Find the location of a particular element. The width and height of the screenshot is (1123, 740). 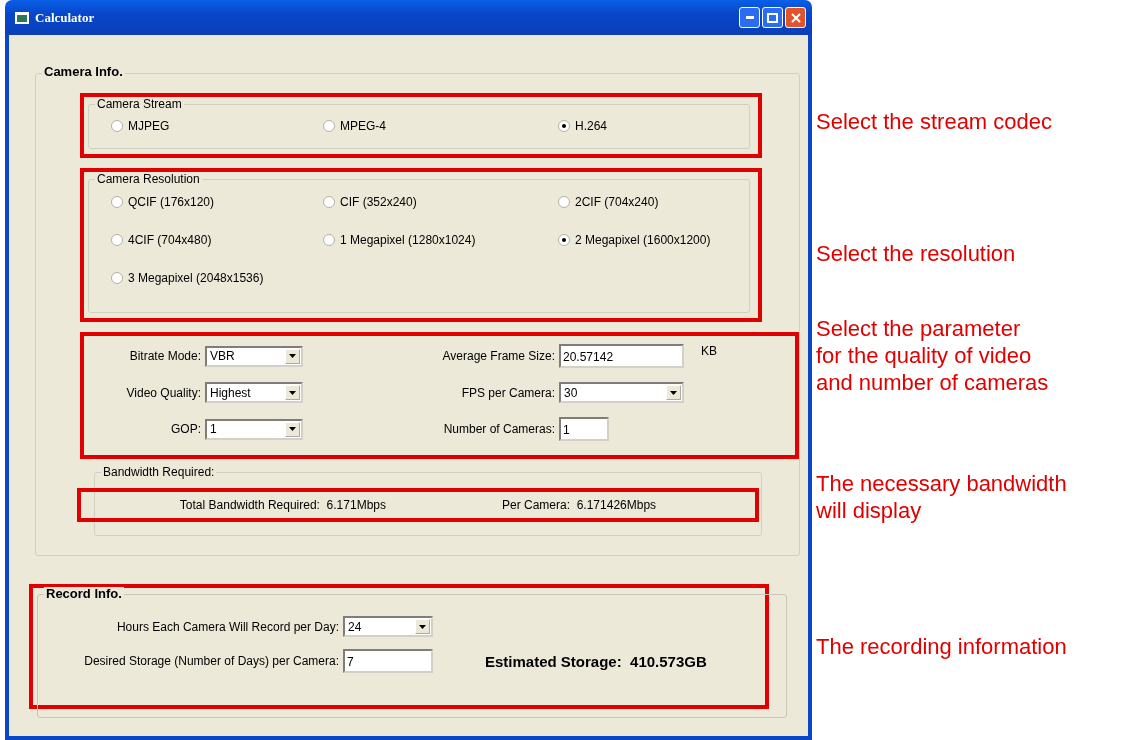

group-title: Record Info. is located at coordinates (84, 594).